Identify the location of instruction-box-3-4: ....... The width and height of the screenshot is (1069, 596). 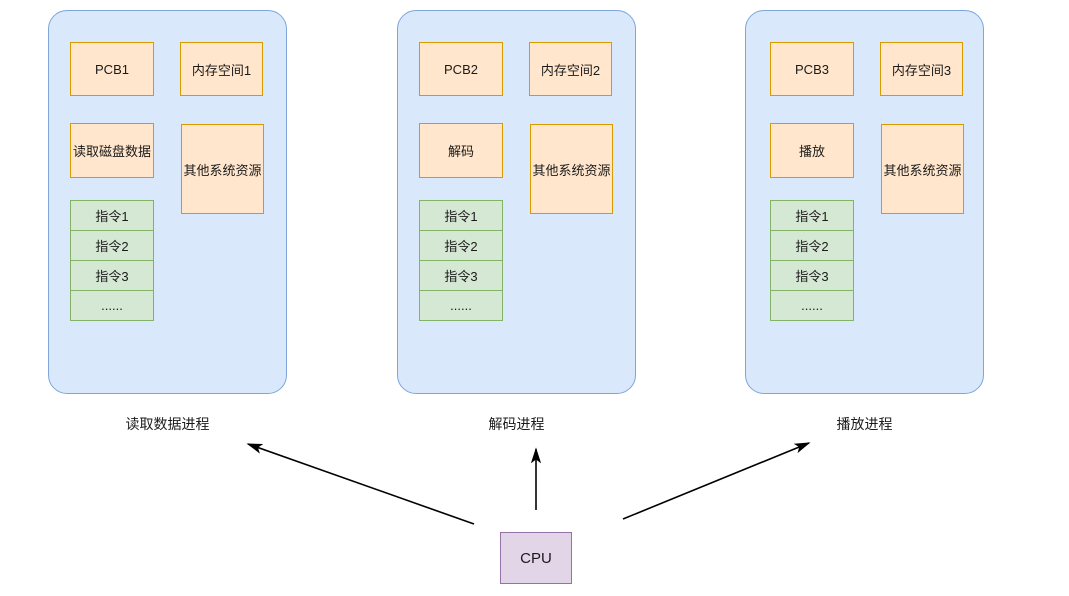
(812, 305).